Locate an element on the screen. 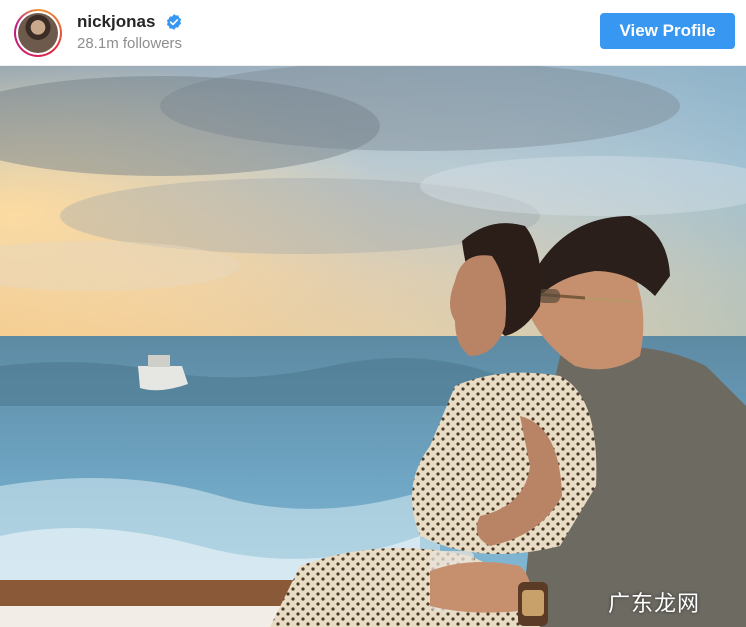 This screenshot has width=746, height=627. follower-count: 28.1m followers is located at coordinates (130, 43).